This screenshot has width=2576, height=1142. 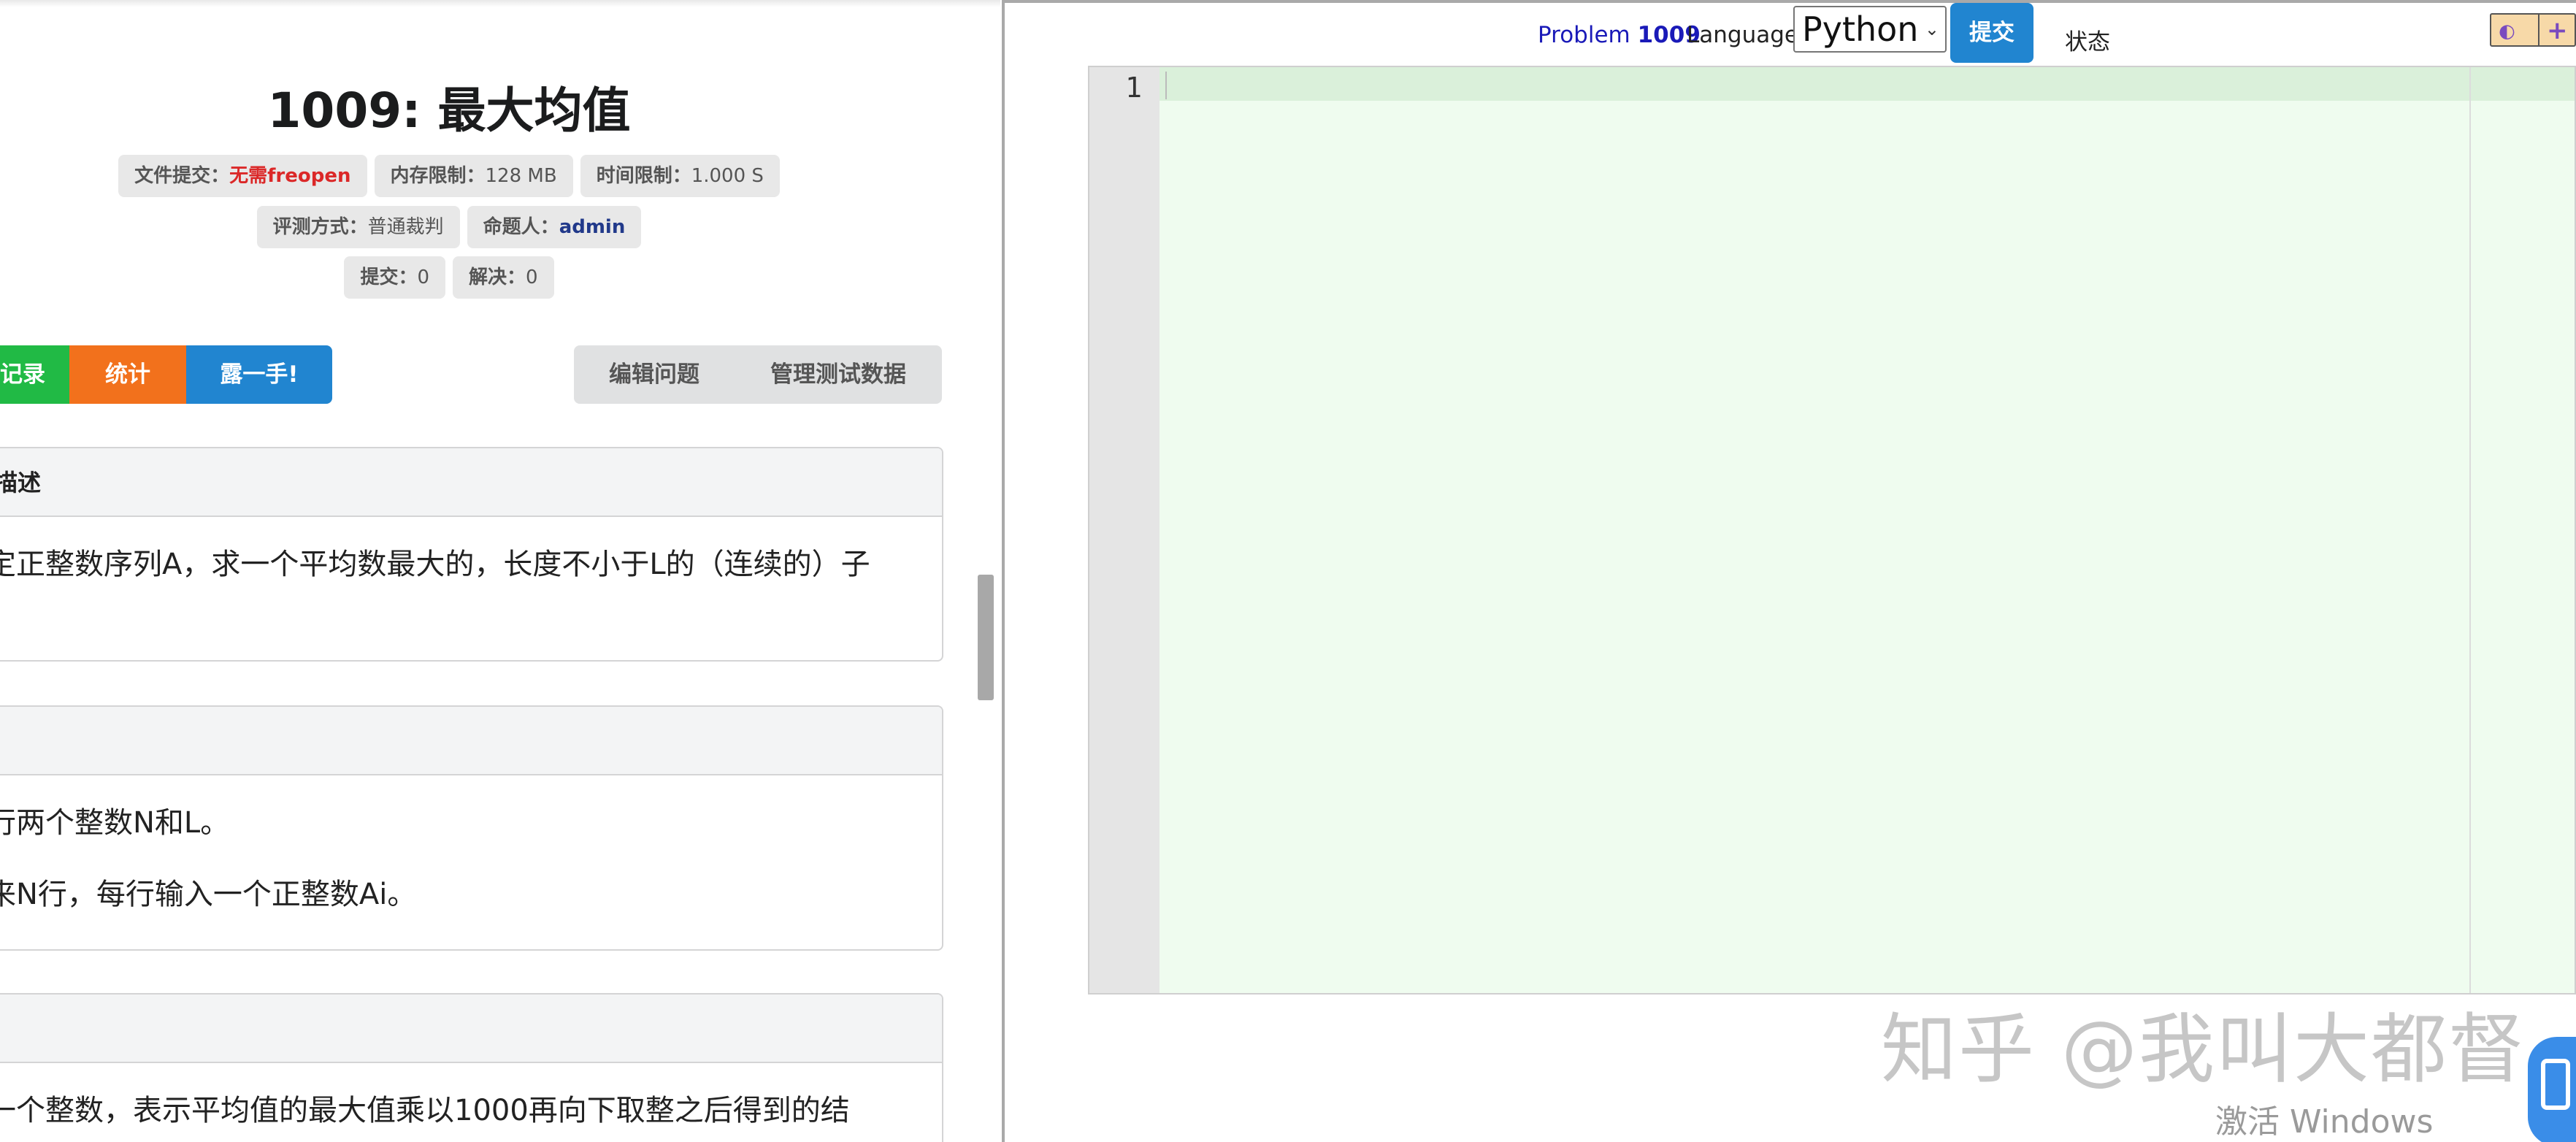 I want to click on time-limit-key: 时间限制：, so click(x=643, y=176).